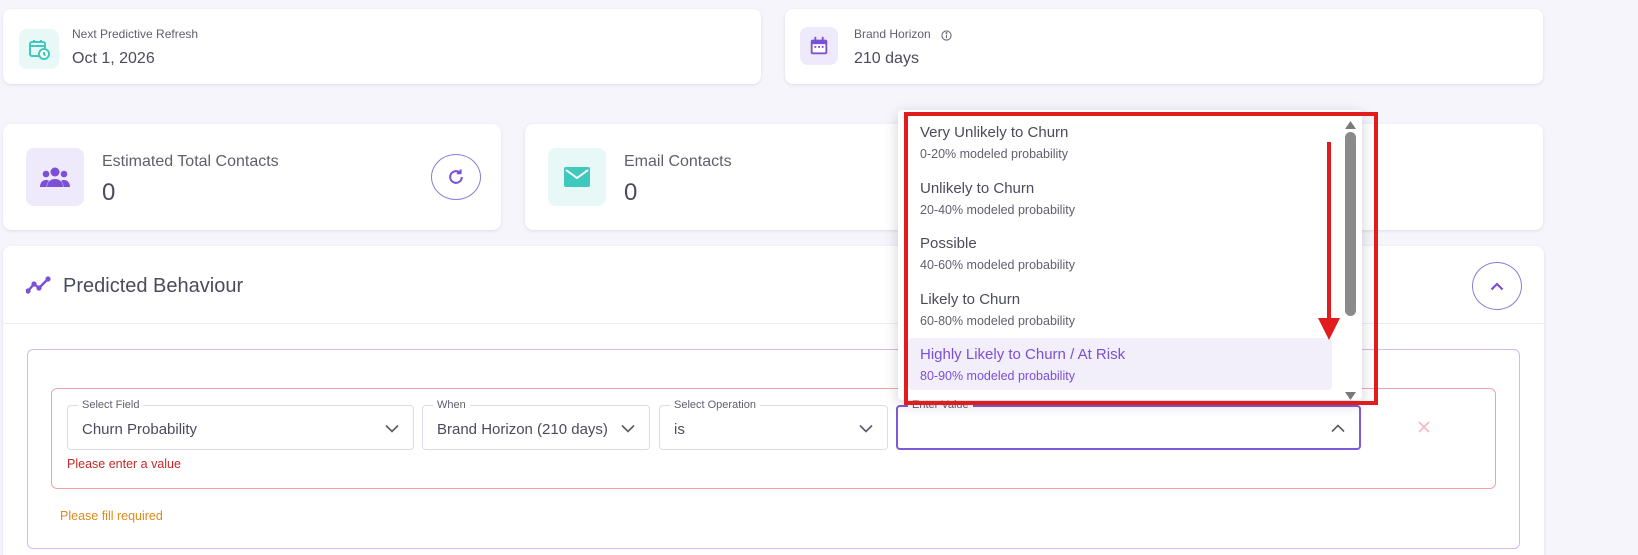  Describe the element at coordinates (631, 192) in the screenshot. I see `email-contacts-value: 0` at that location.